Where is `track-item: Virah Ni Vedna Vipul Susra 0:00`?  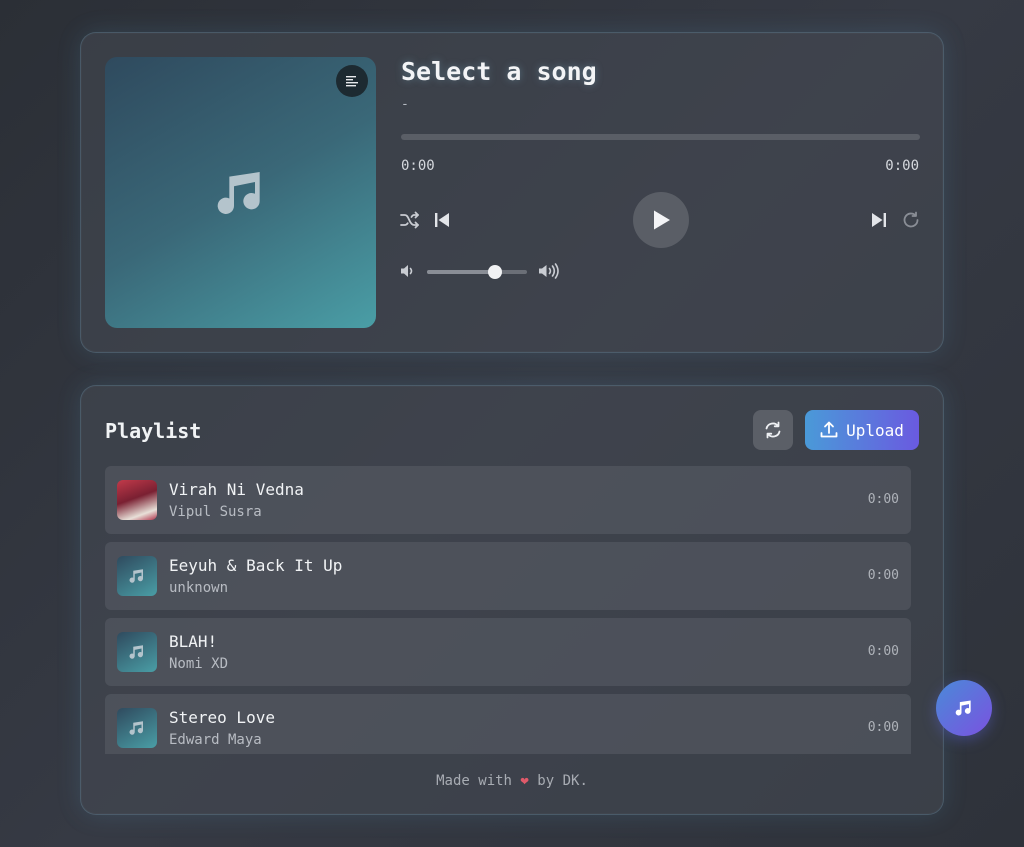 track-item: Virah Ni Vedna Vipul Susra 0:00 is located at coordinates (508, 500).